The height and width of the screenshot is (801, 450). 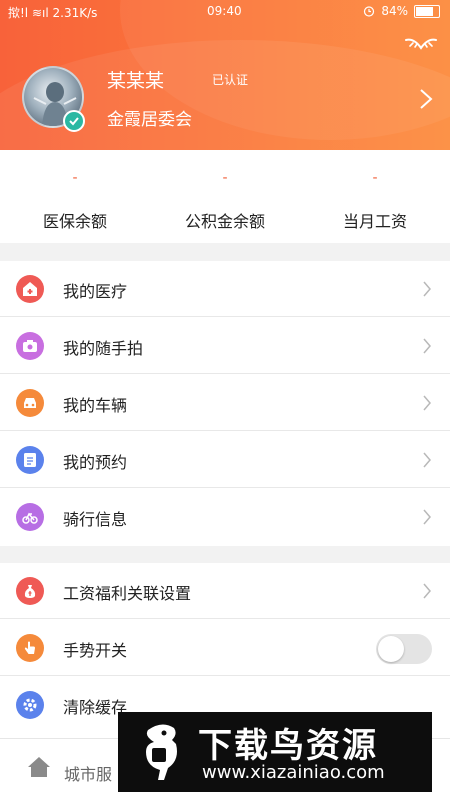 I want to click on clock: 09:40, so click(x=224, y=11).